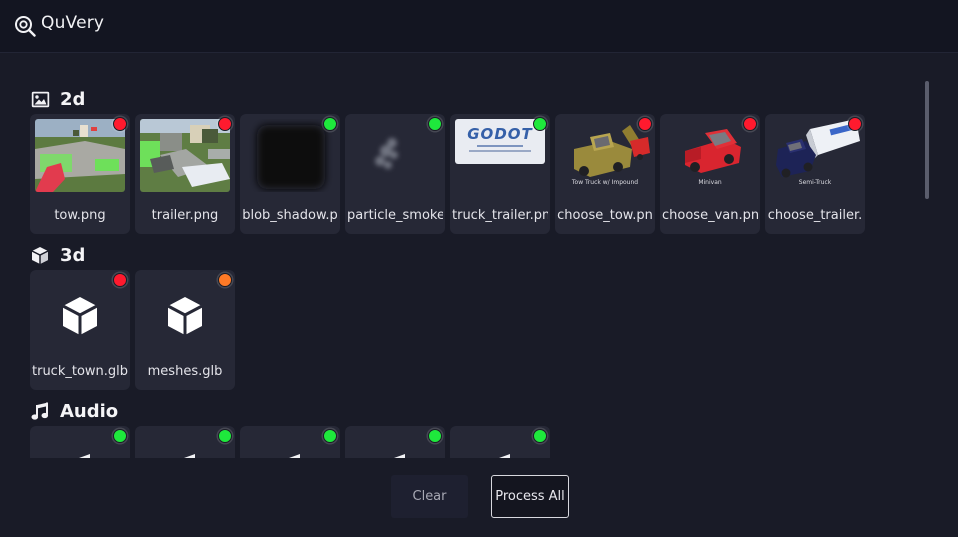 The image size is (958, 537). Describe the element at coordinates (479, 497) in the screenshot. I see `action-footer: Clear Process All` at that location.